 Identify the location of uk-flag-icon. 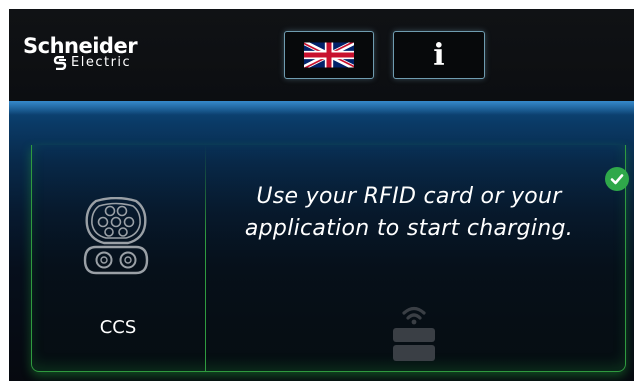
(329, 55).